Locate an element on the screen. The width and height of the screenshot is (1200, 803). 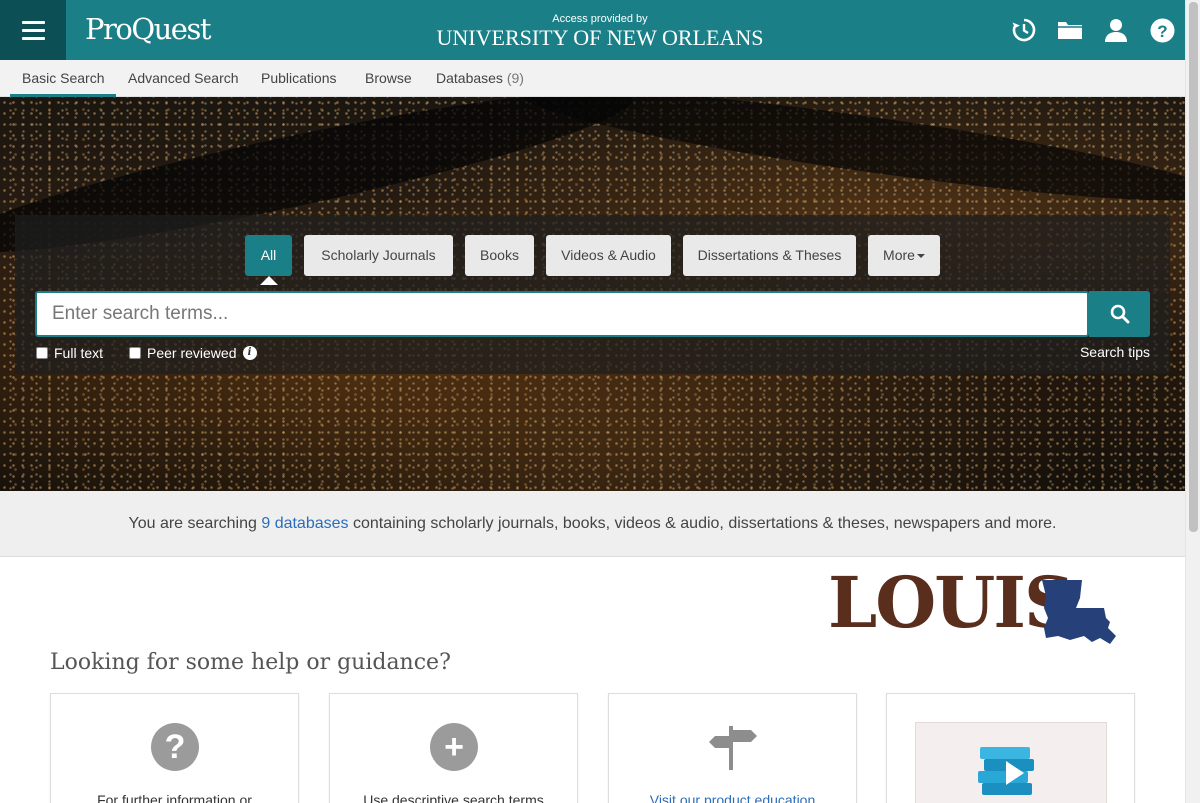
info-icon: i is located at coordinates (249, 353).